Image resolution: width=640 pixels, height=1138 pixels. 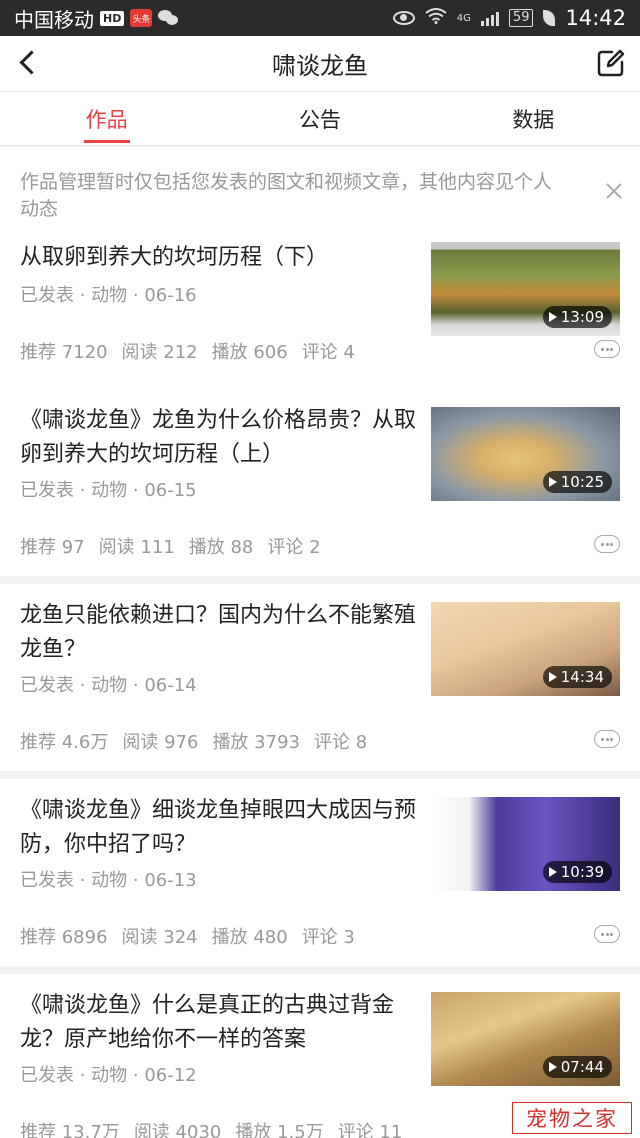 I want to click on video-thumbnail: 10:25, so click(x=525, y=454).